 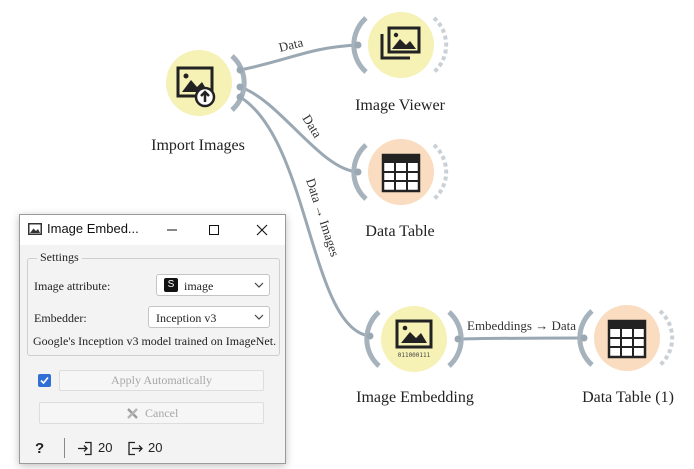 What do you see at coordinates (35, 229) in the screenshot?
I see `image-window-icon` at bounding box center [35, 229].